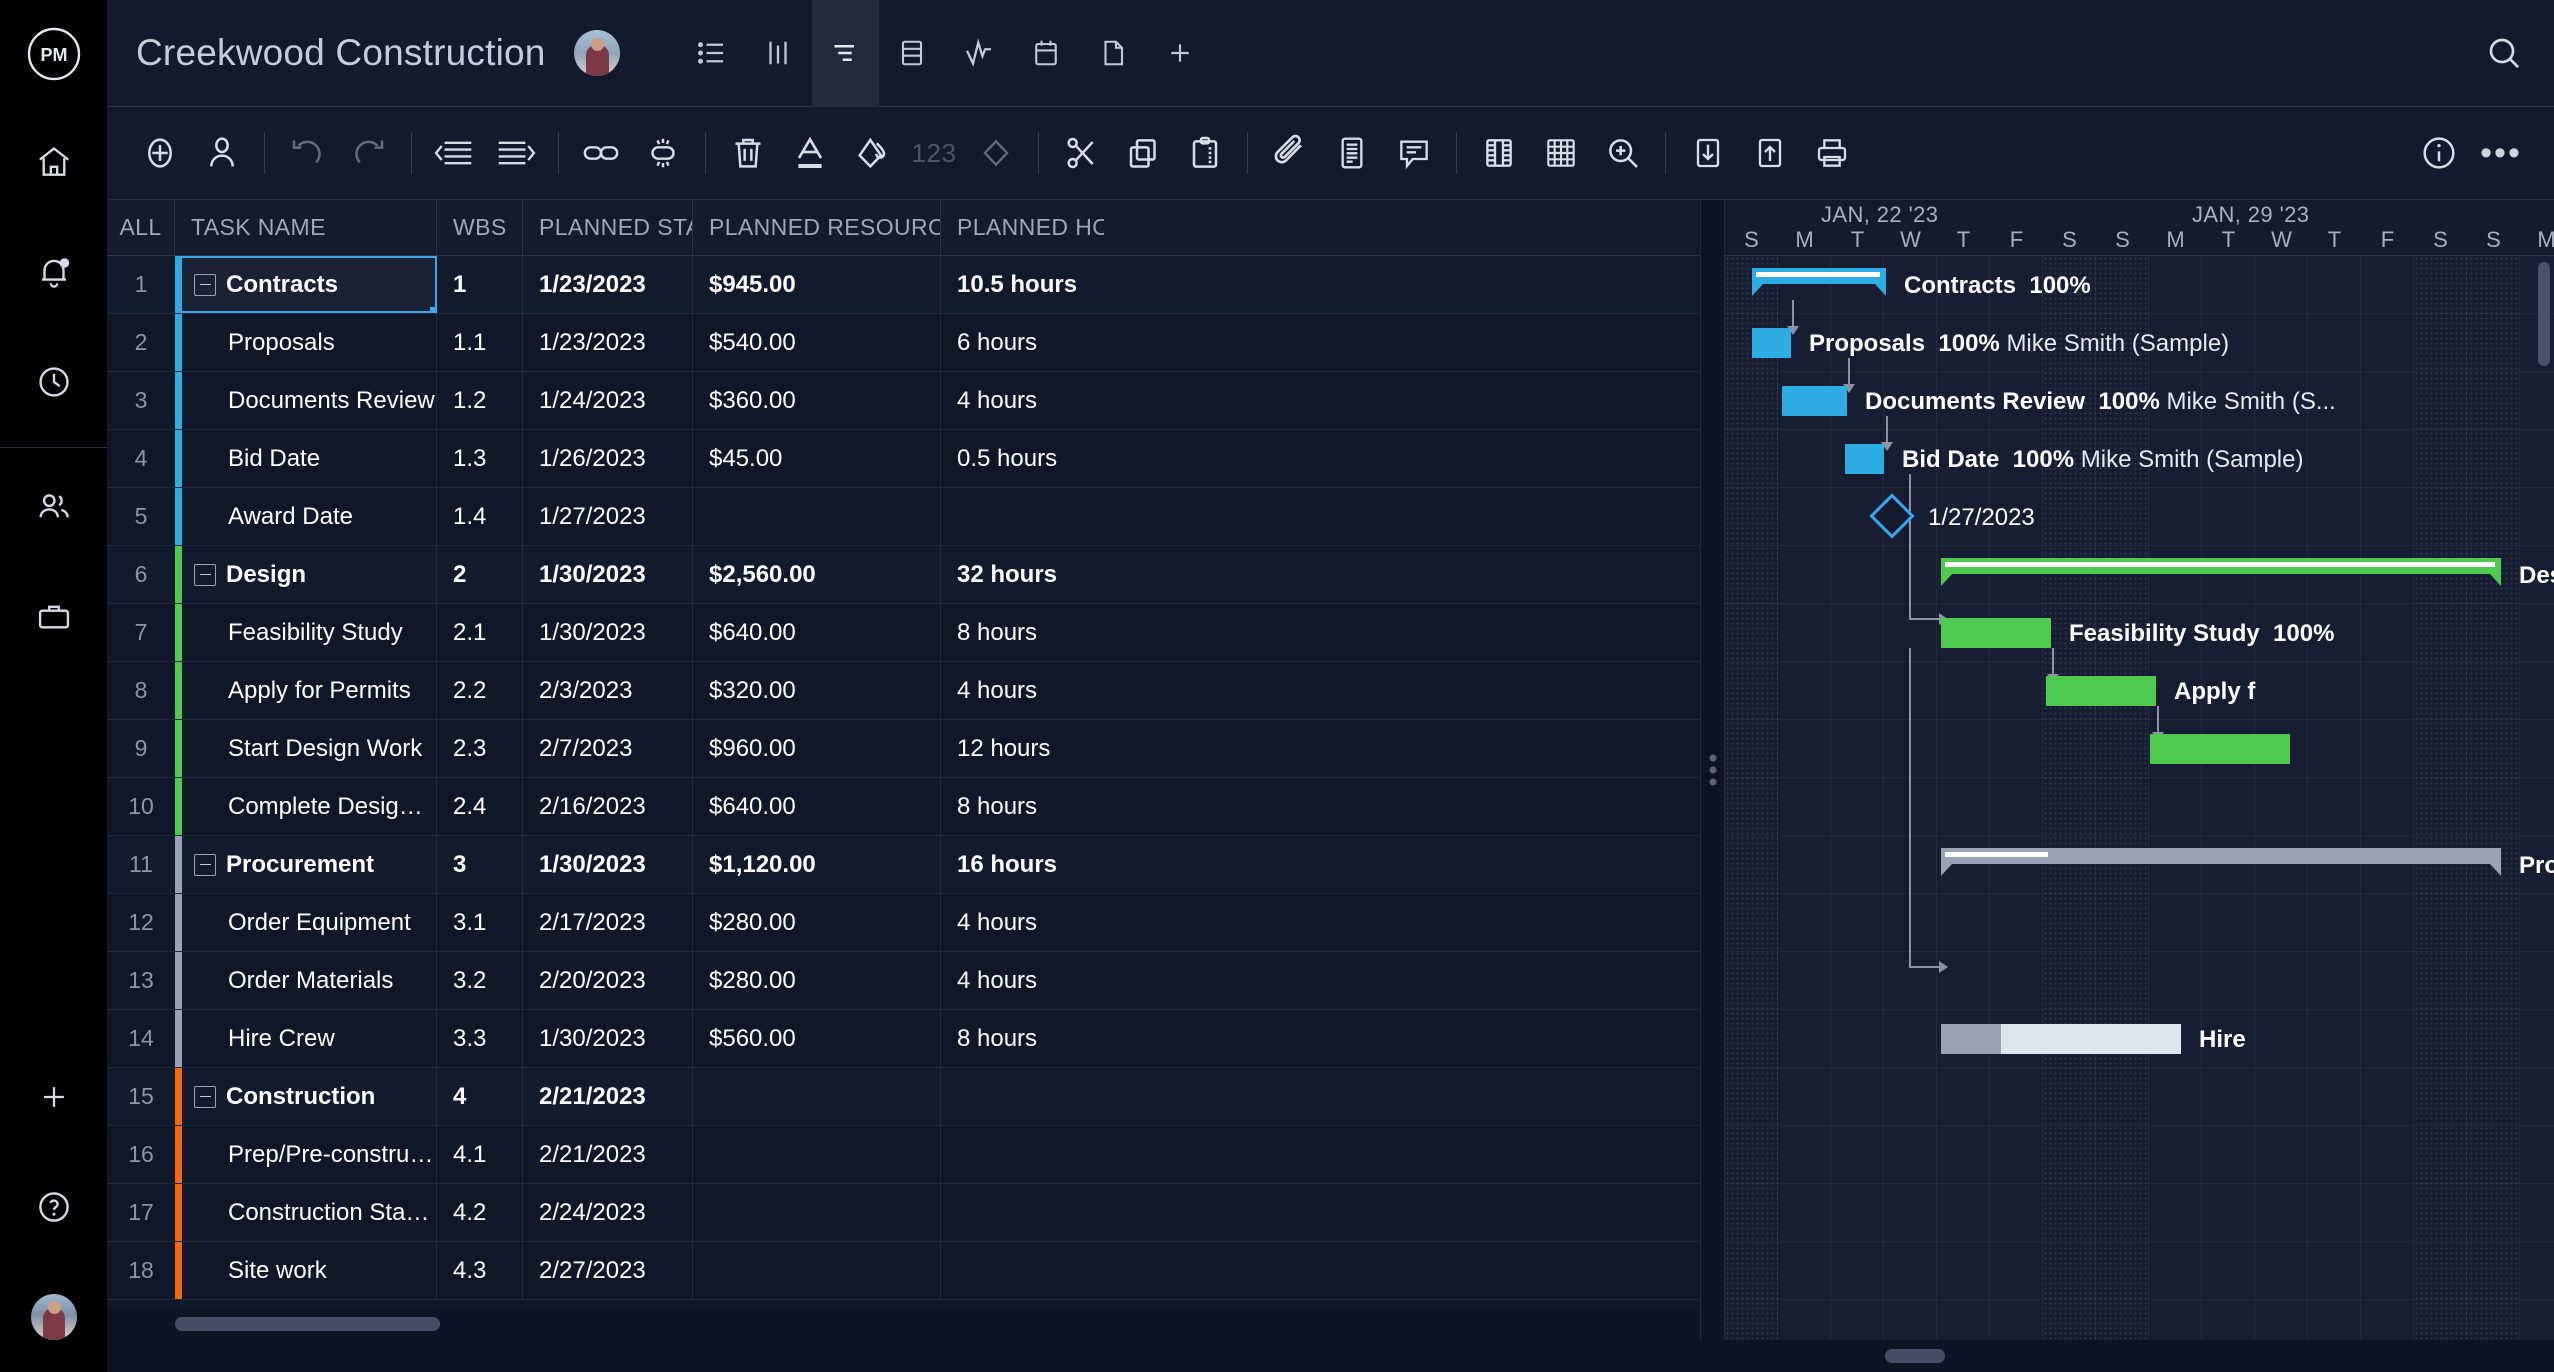 Image resolution: width=2554 pixels, height=1372 pixels. I want to click on table-hscroll-thumb, so click(307, 1324).